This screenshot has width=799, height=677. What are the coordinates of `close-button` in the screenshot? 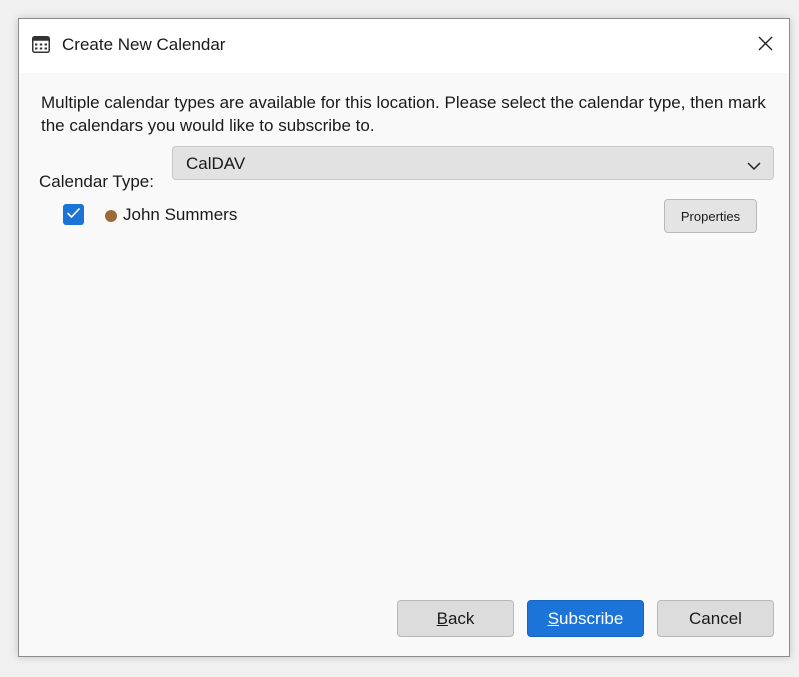 It's located at (765, 46).